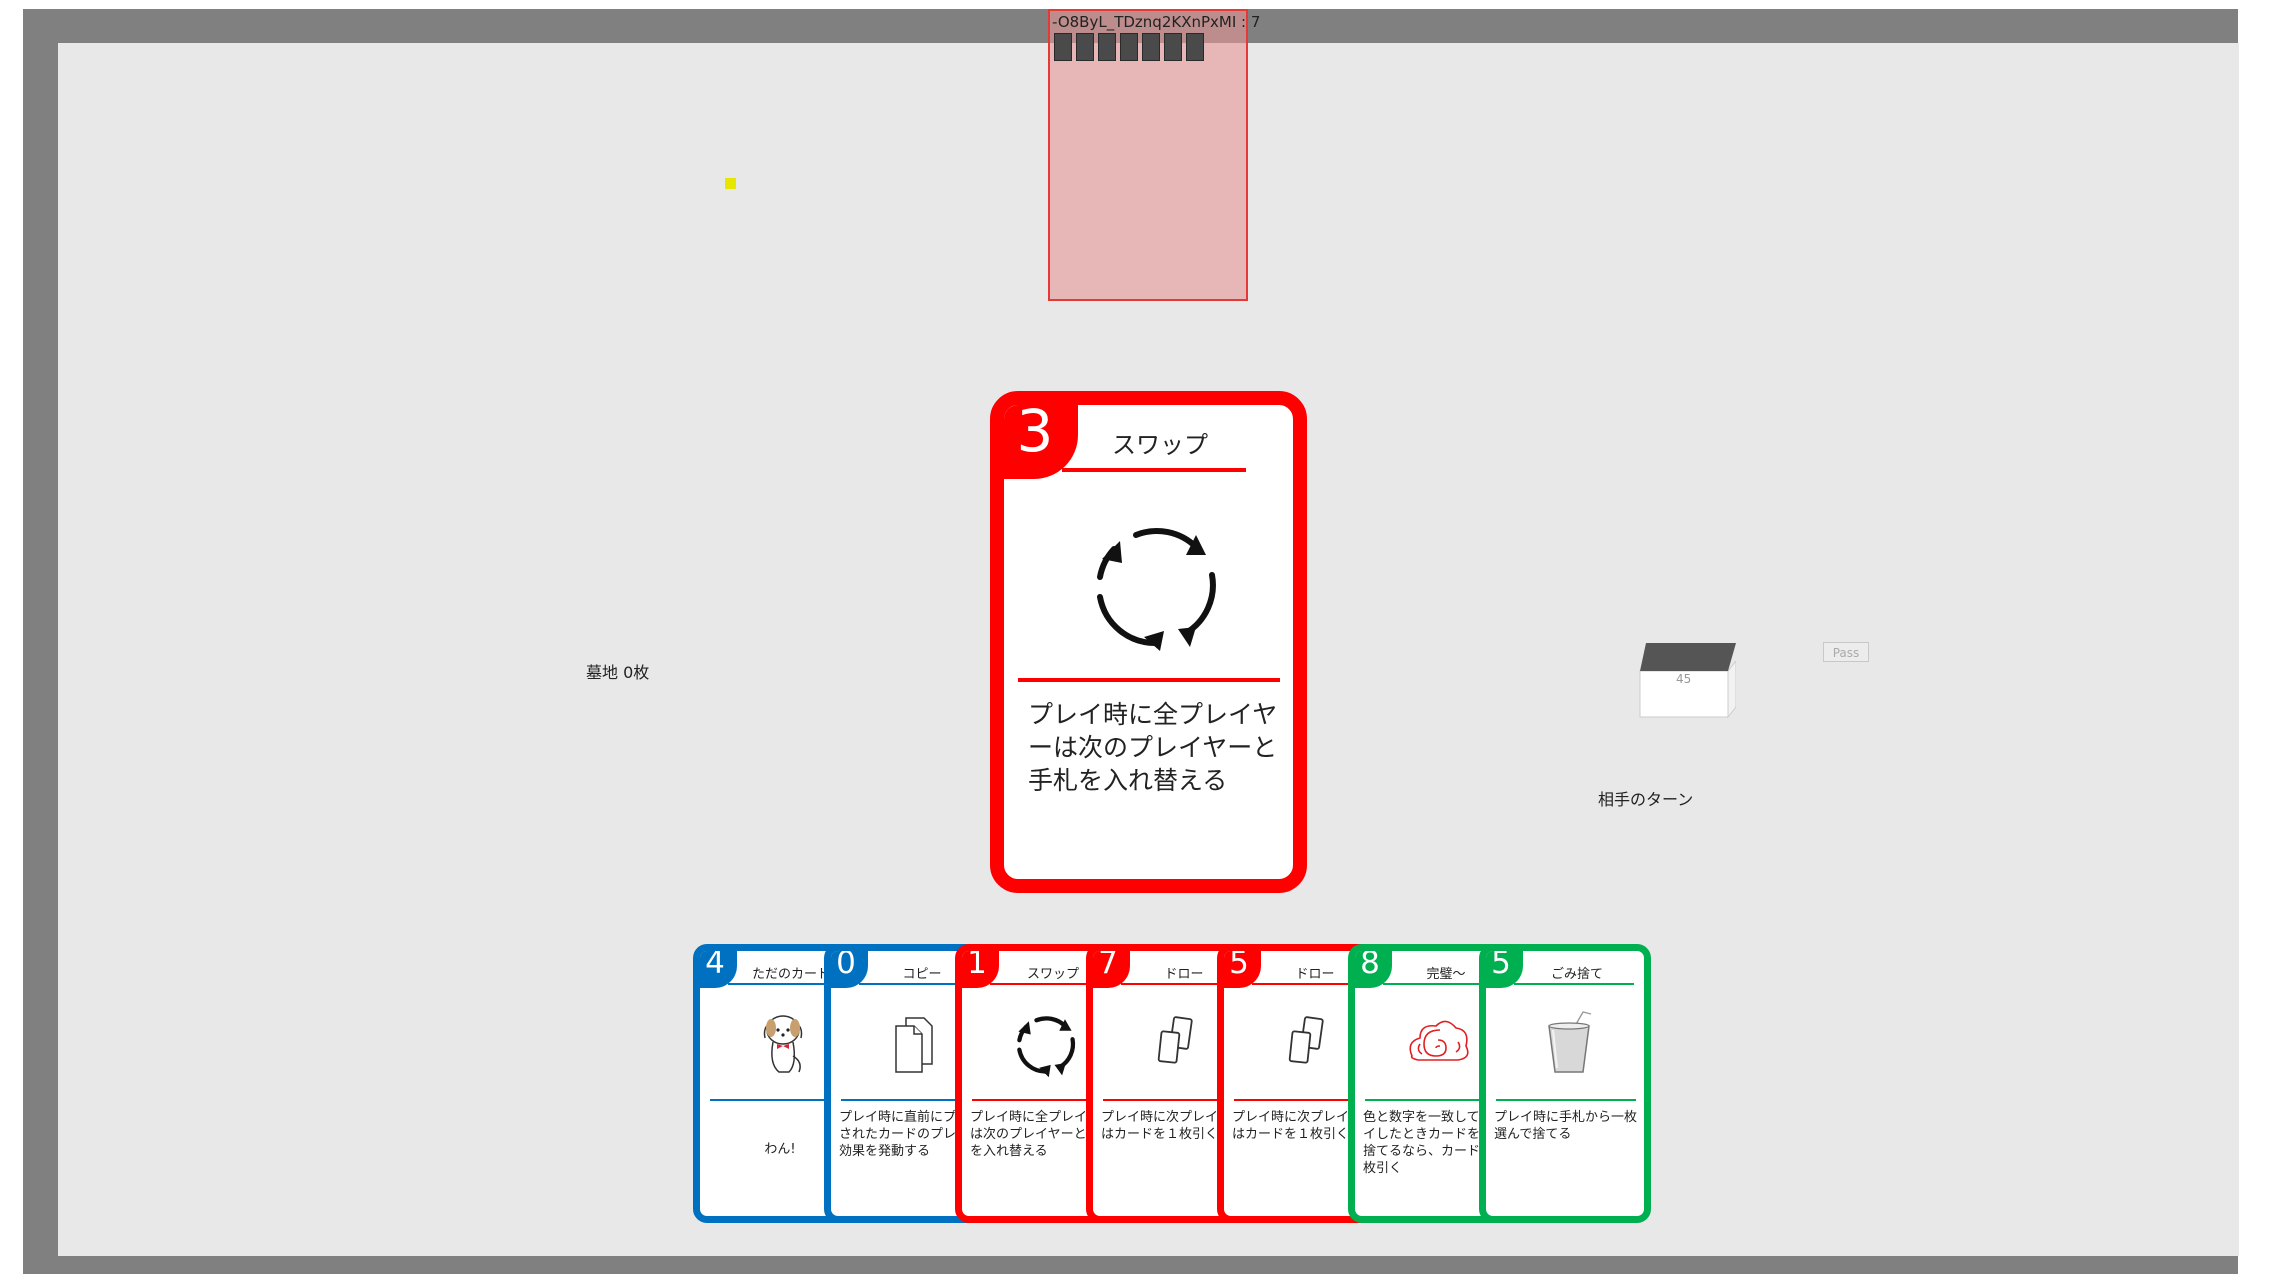 The image size is (2289, 1285). What do you see at coordinates (618, 672) in the screenshot?
I see `graveyard-label: 墓地 0枚` at bounding box center [618, 672].